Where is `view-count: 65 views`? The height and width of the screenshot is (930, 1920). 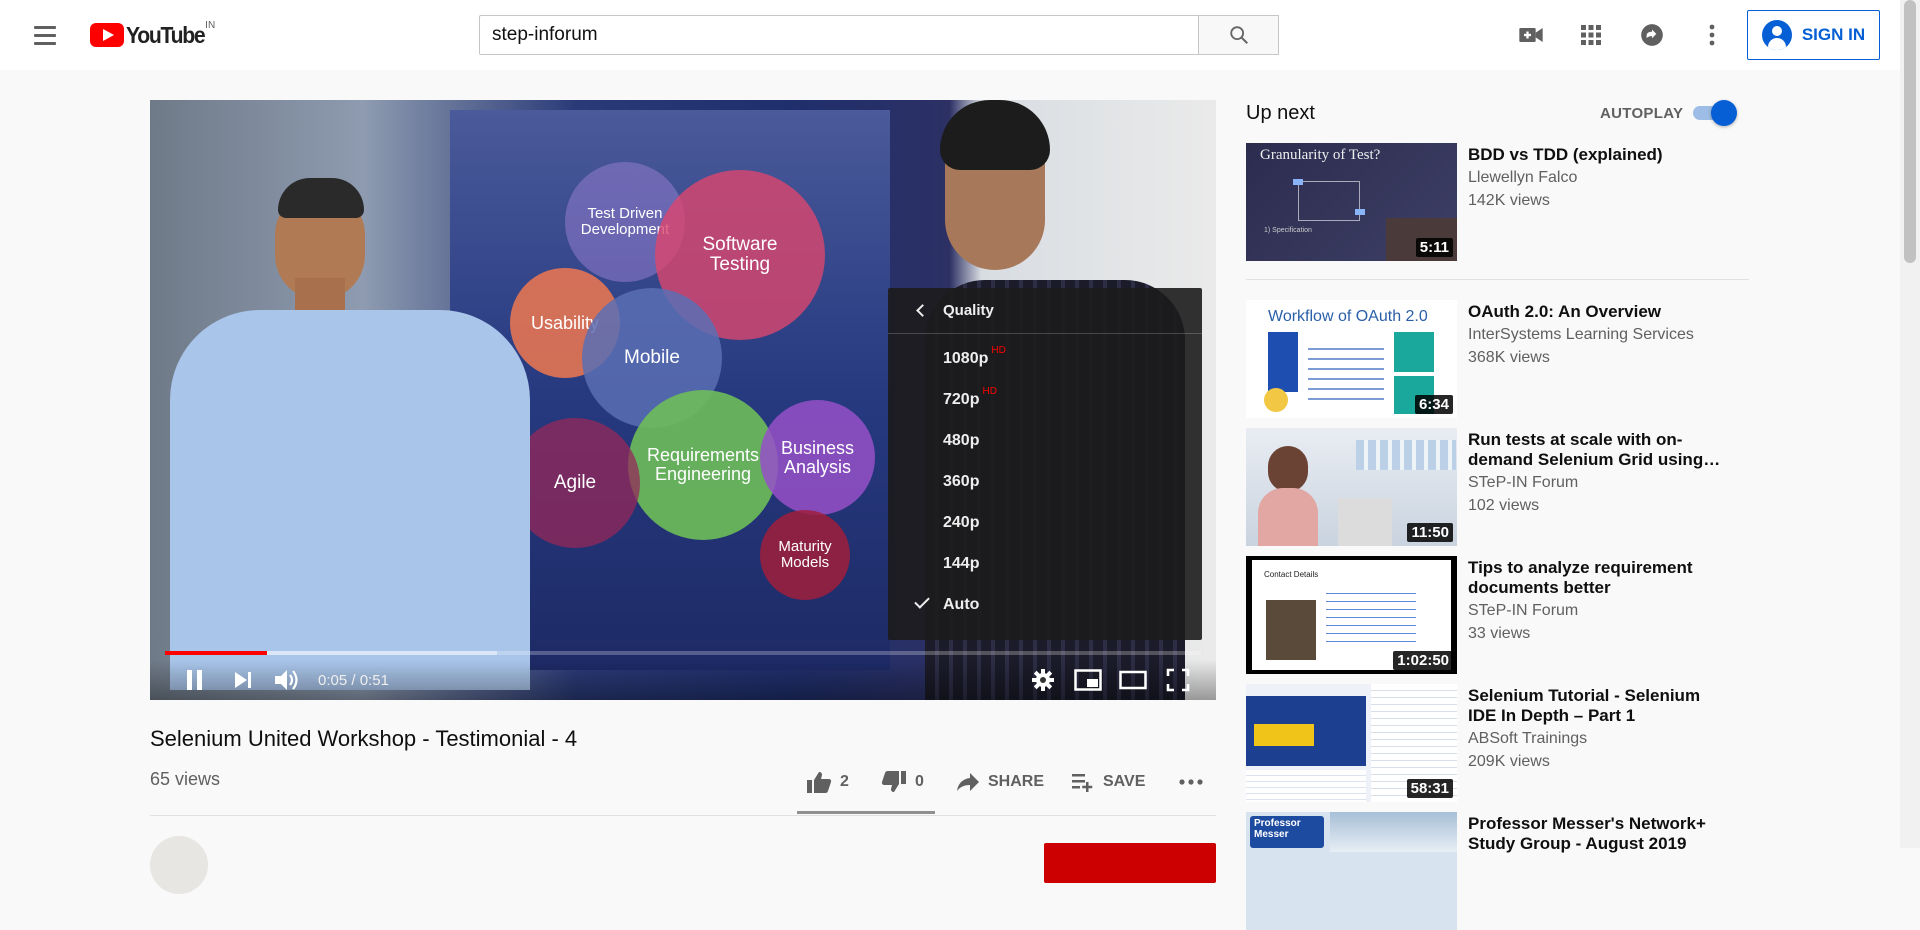 view-count: 65 views is located at coordinates (185, 779).